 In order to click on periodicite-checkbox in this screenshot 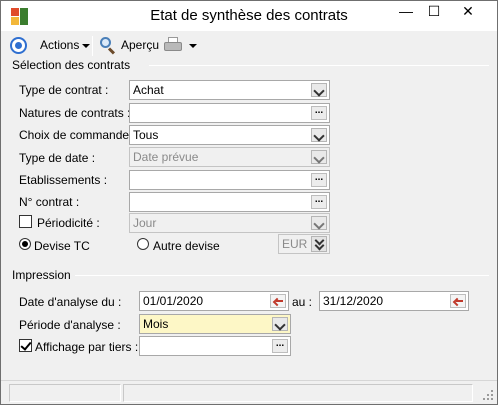, I will do `click(25, 221)`.